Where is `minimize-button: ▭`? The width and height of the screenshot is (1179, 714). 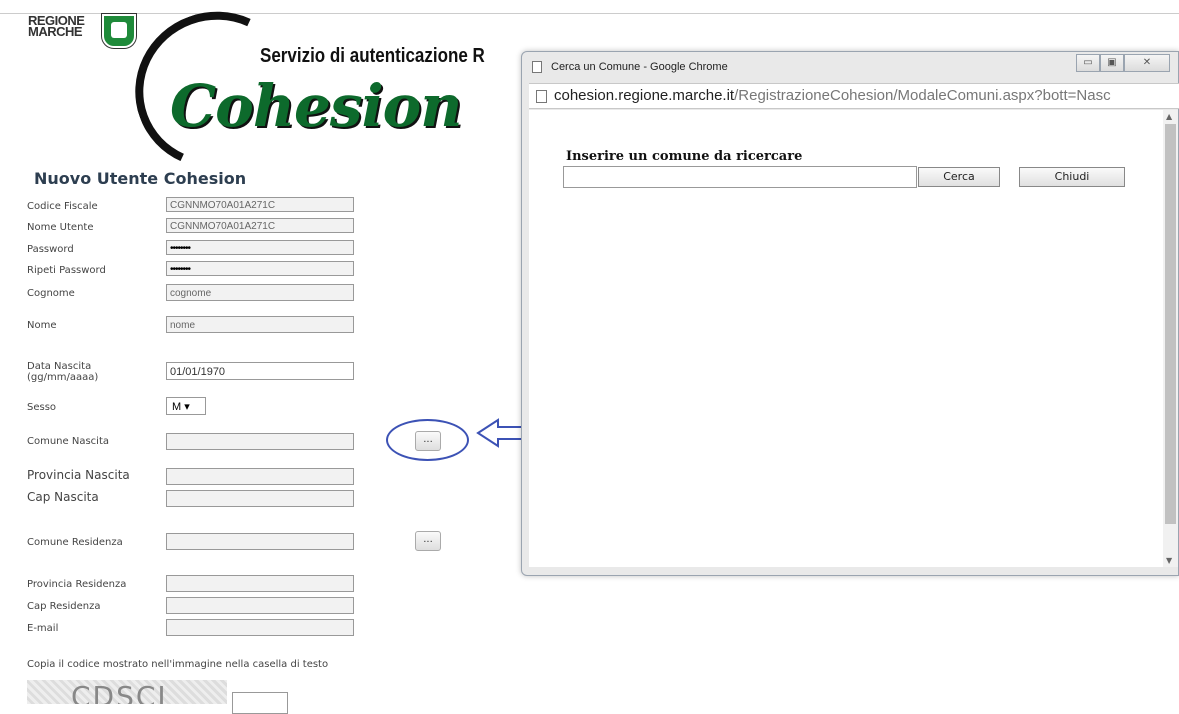 minimize-button: ▭ is located at coordinates (1088, 63).